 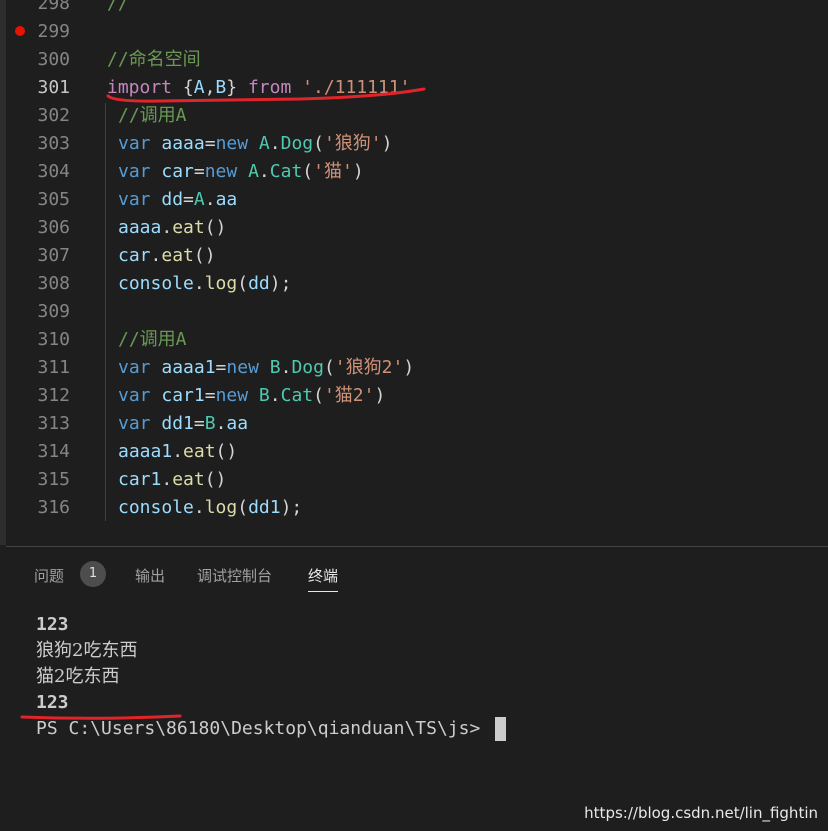 What do you see at coordinates (266, 95) in the screenshot?
I see `red-underline-import` at bounding box center [266, 95].